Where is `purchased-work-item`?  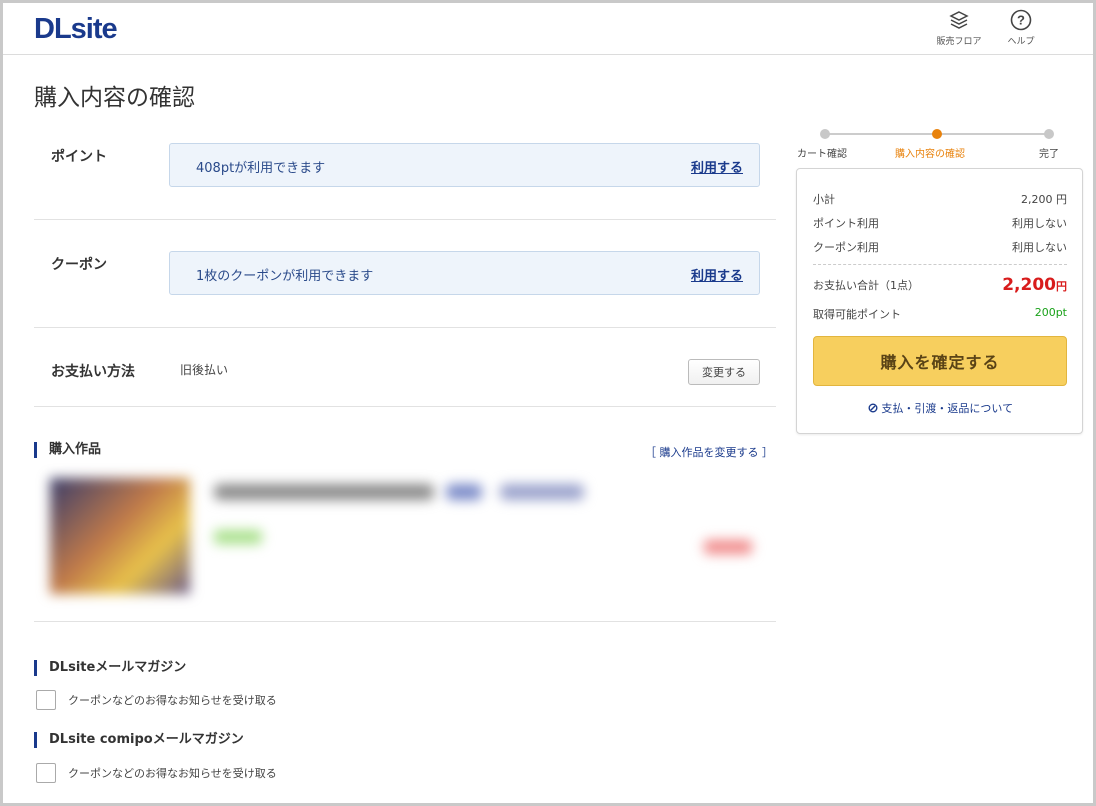
purchased-work-item is located at coordinates (405, 546).